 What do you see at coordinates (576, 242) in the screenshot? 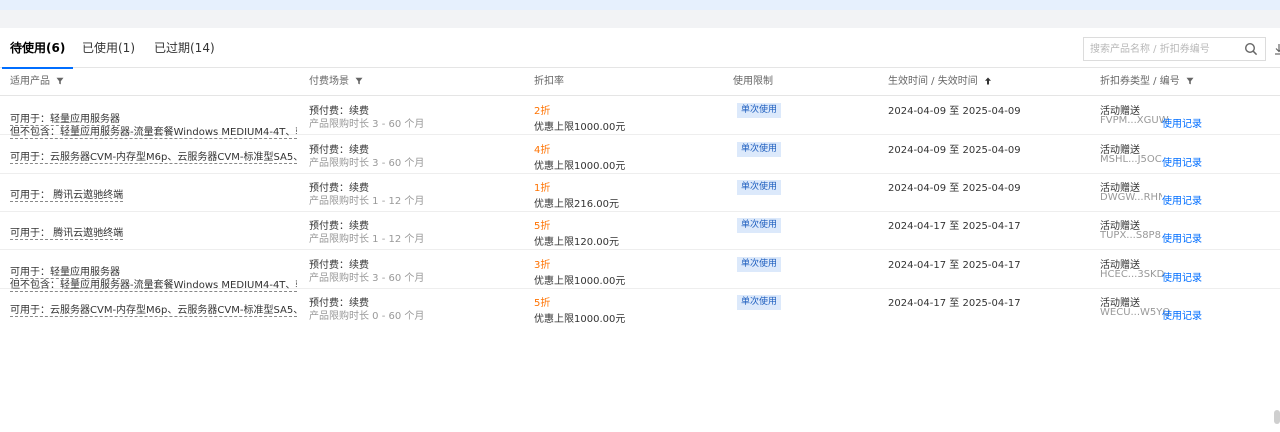
I see `discount-cap: 优惠上限120.00元` at bounding box center [576, 242].